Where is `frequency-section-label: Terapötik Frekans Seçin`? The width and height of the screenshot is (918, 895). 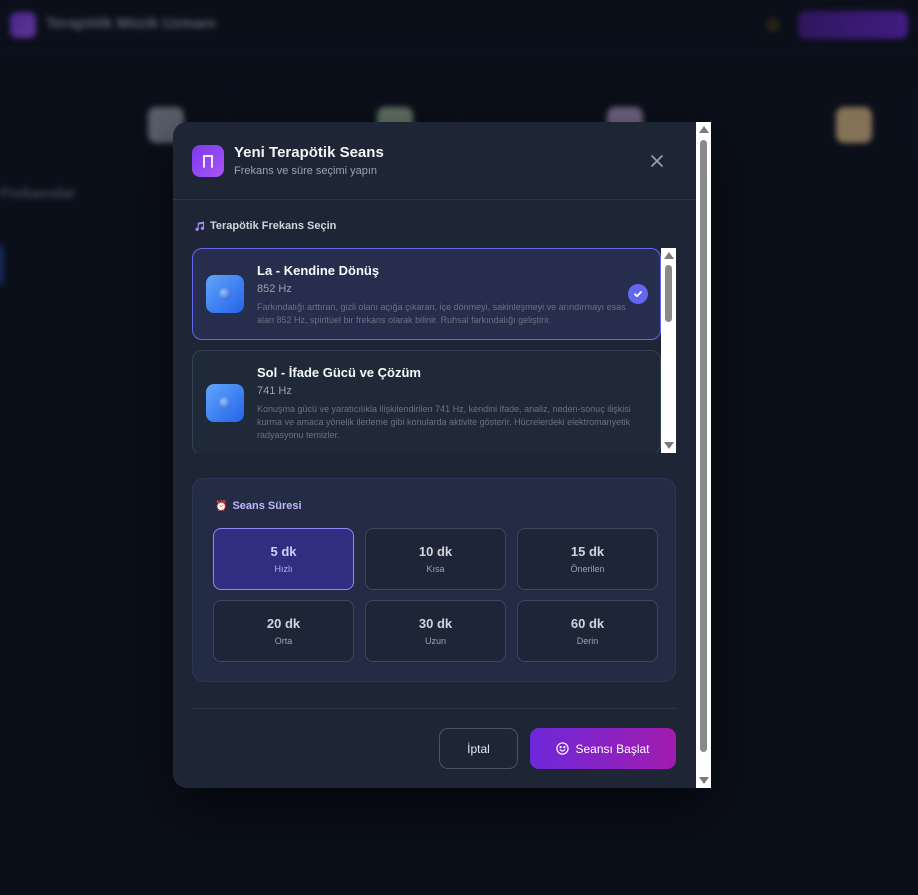 frequency-section-label: Terapötik Frekans Seçin is located at coordinates (265, 226).